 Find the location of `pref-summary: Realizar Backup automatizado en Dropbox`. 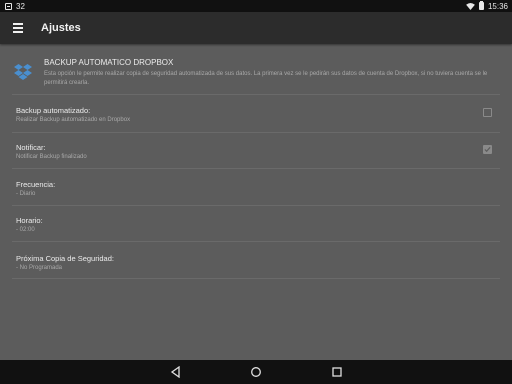

pref-summary: Realizar Backup automatizado en Dropbox is located at coordinates (73, 120).